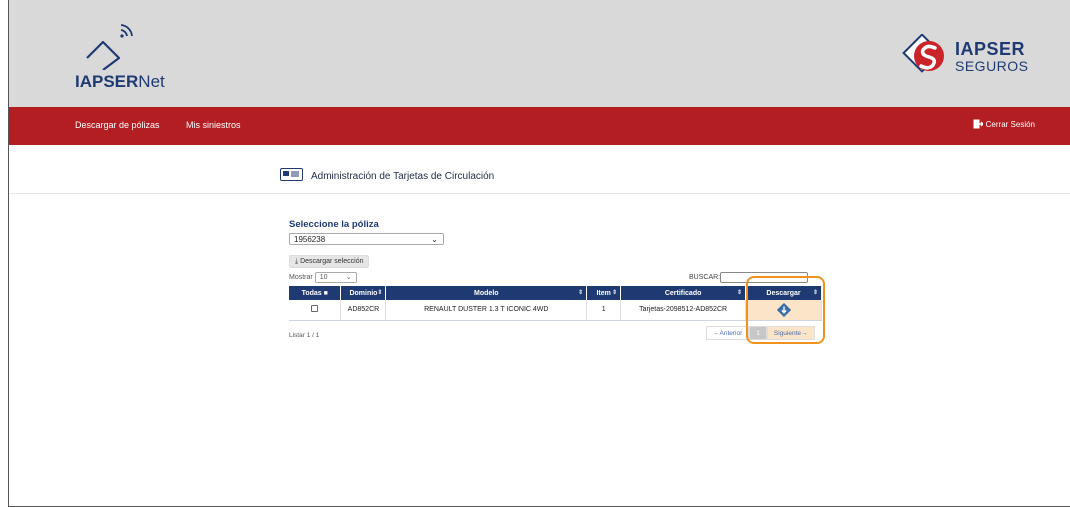 The image size is (1070, 507). I want to click on page-length-control: Mostrar 10 ⌄, so click(323, 277).